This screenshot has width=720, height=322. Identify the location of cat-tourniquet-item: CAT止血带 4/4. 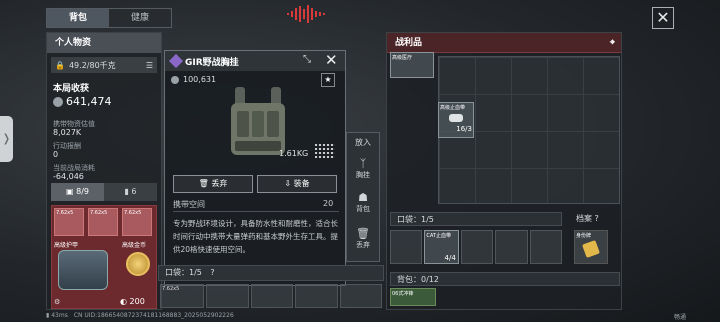
(441, 247).